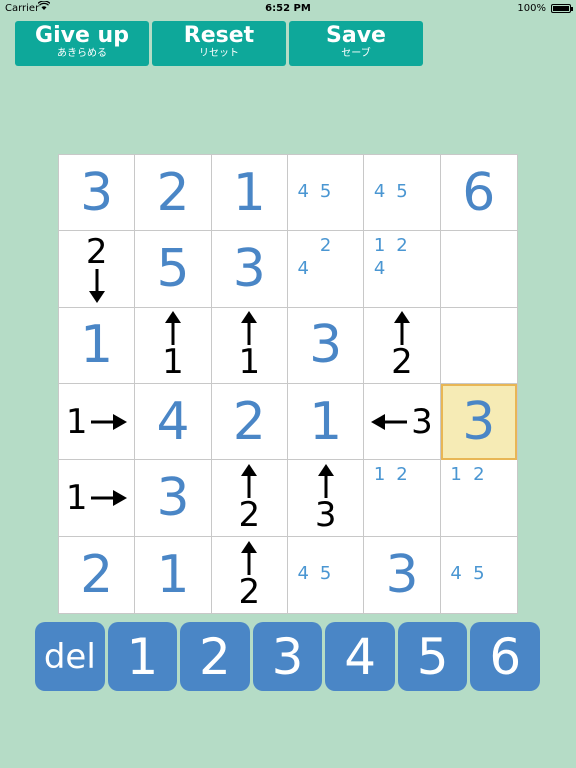 This screenshot has width=576, height=768. What do you see at coordinates (70, 656) in the screenshot?
I see `delete-button: del` at bounding box center [70, 656].